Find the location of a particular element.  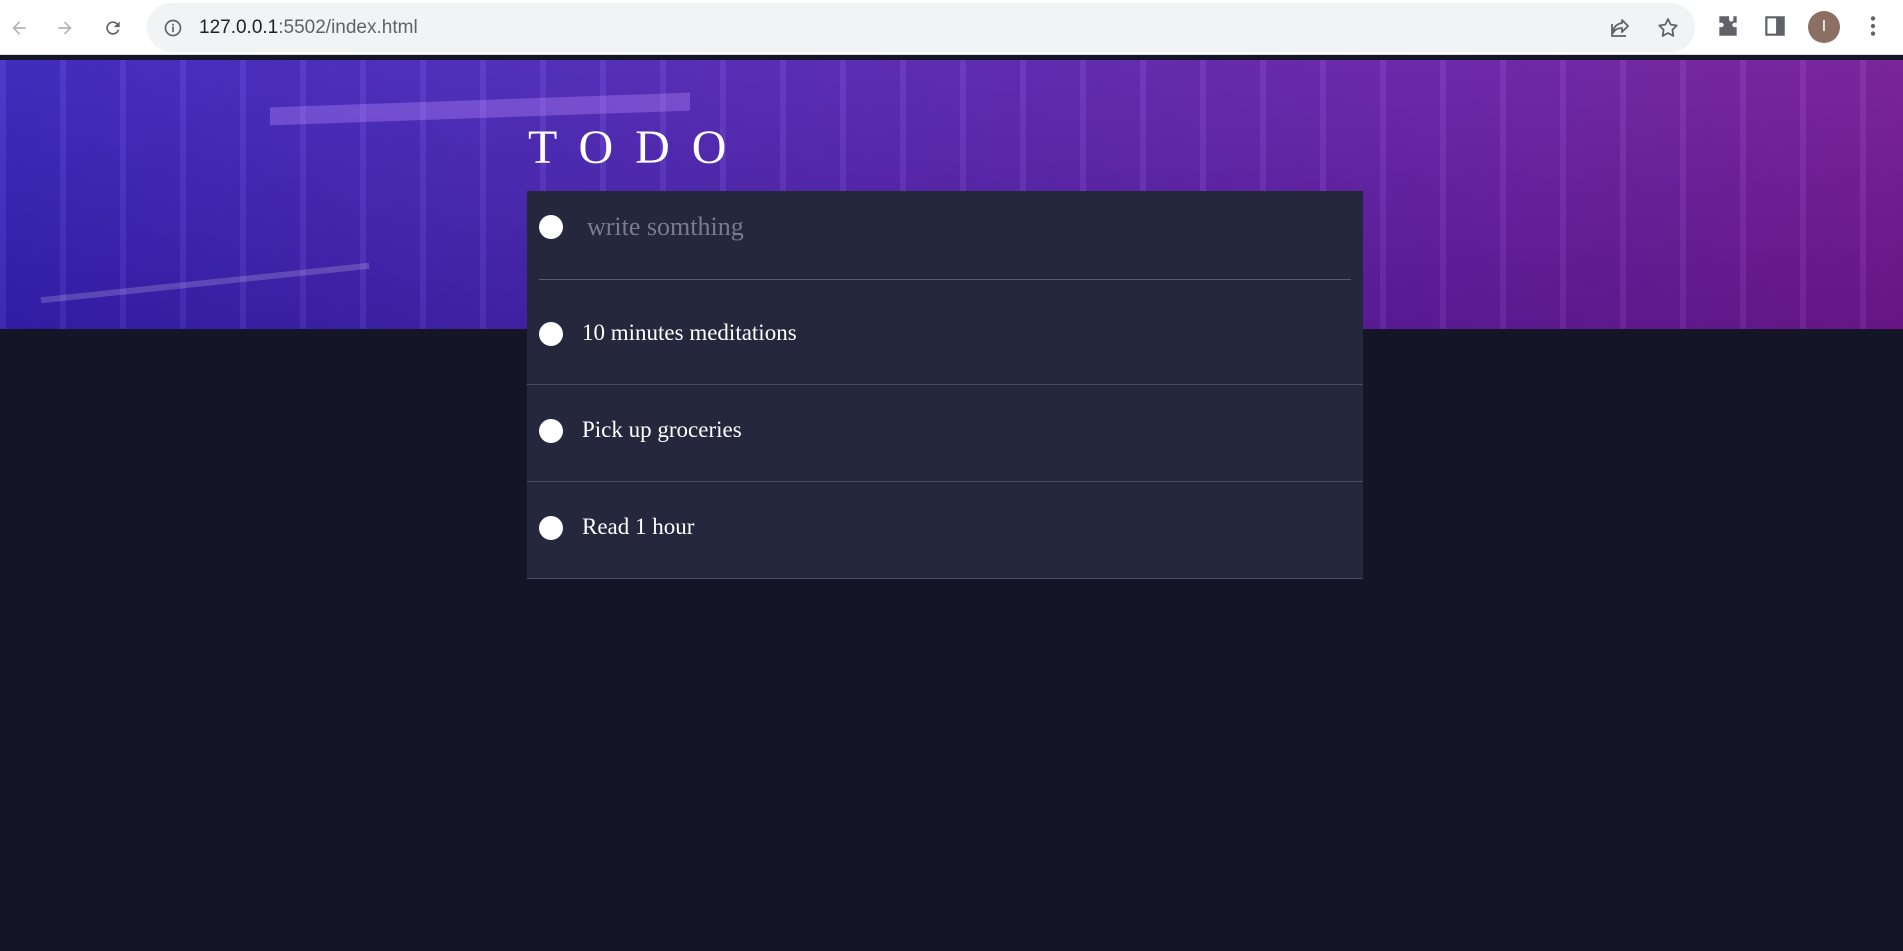

todo-item-label: 10 minutes meditations is located at coordinates (689, 332).